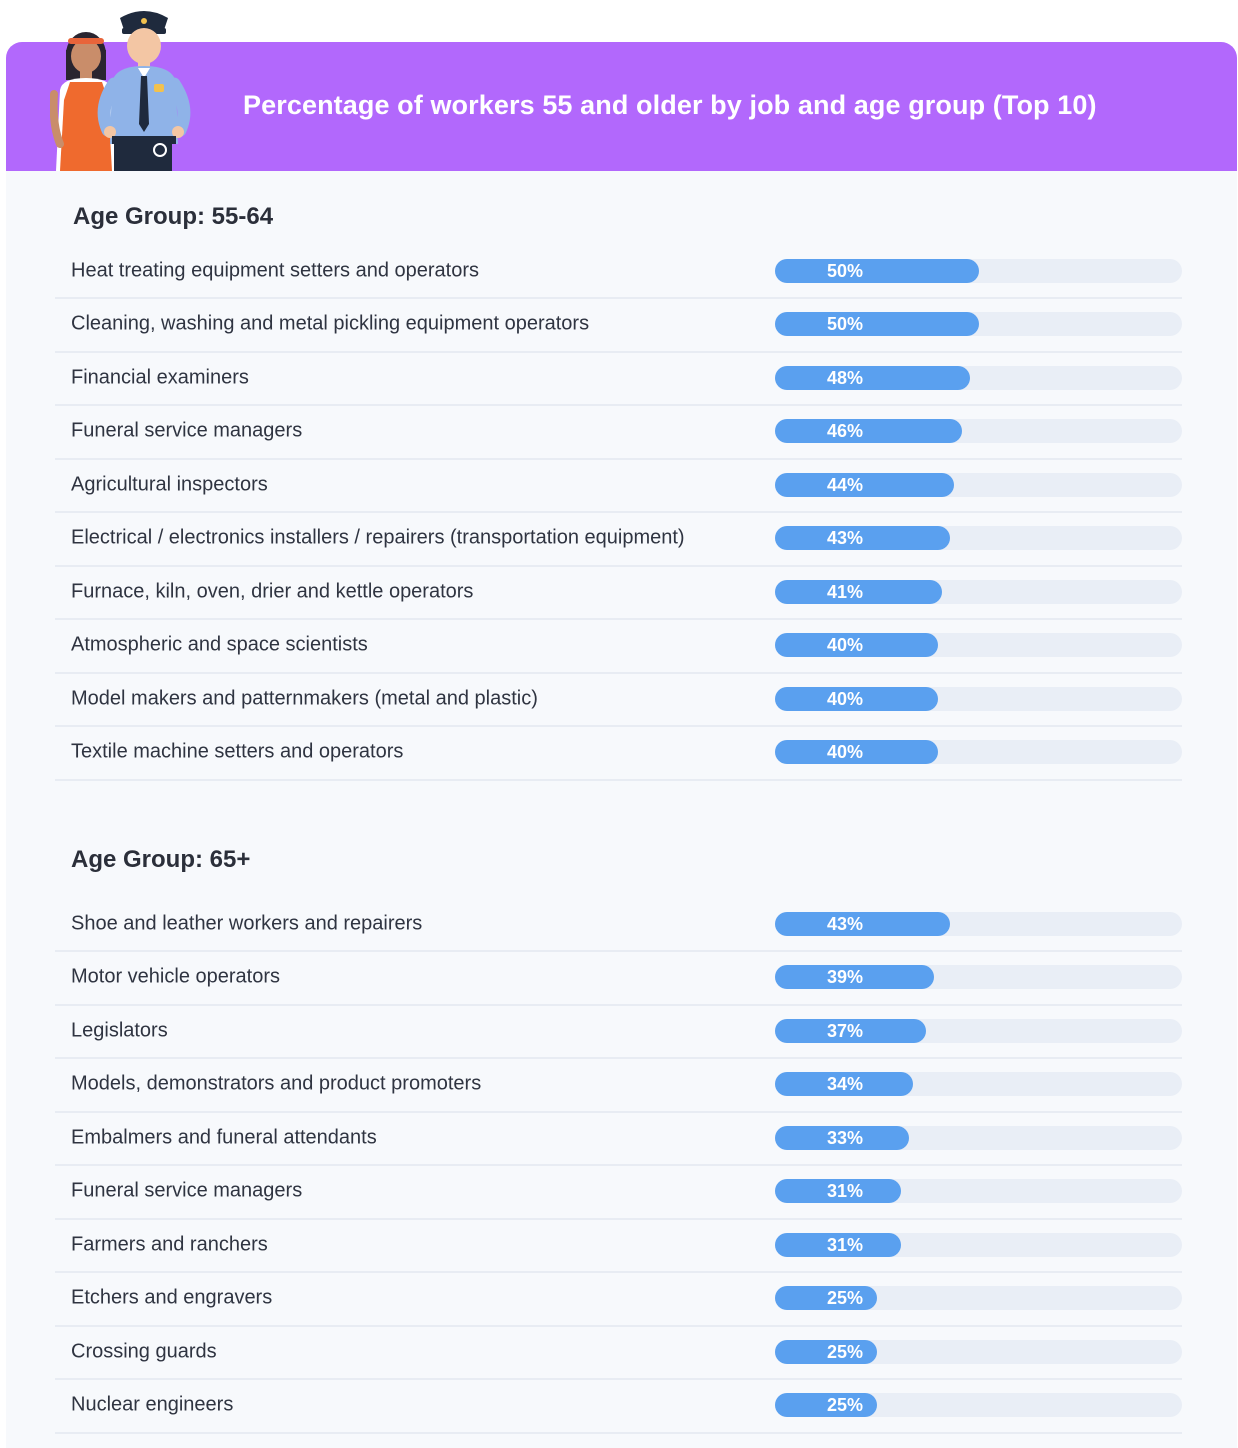 This screenshot has height=1448, width=1238. I want to click on category-label: Crossing guards, so click(144, 1351).